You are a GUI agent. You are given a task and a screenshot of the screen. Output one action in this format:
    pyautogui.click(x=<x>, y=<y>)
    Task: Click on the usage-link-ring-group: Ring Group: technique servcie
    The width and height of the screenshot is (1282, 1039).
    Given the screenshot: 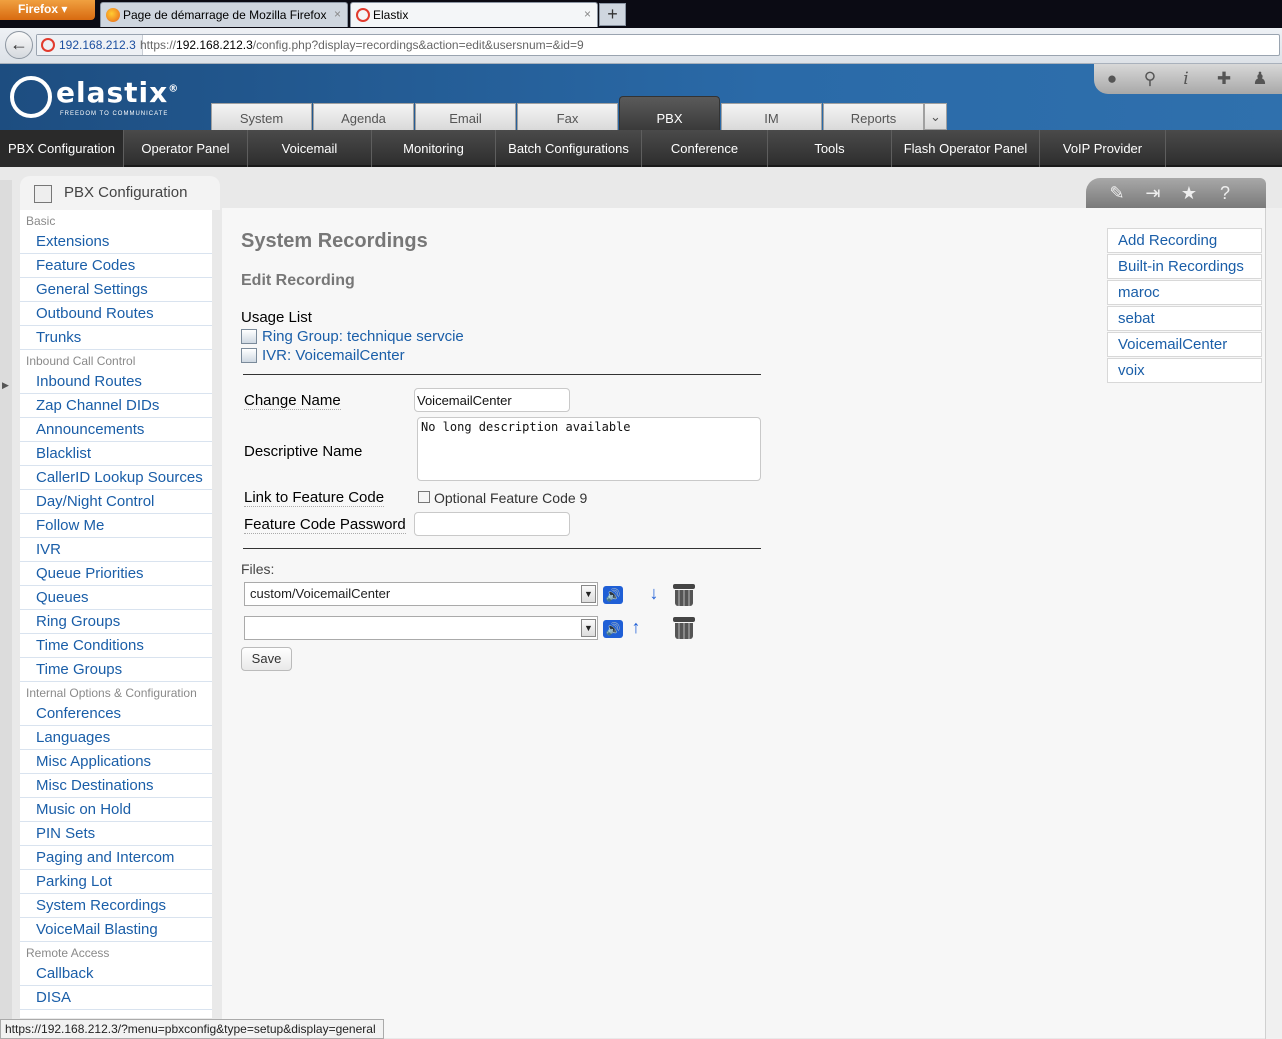 What is the action you would take?
    pyautogui.click(x=352, y=336)
    